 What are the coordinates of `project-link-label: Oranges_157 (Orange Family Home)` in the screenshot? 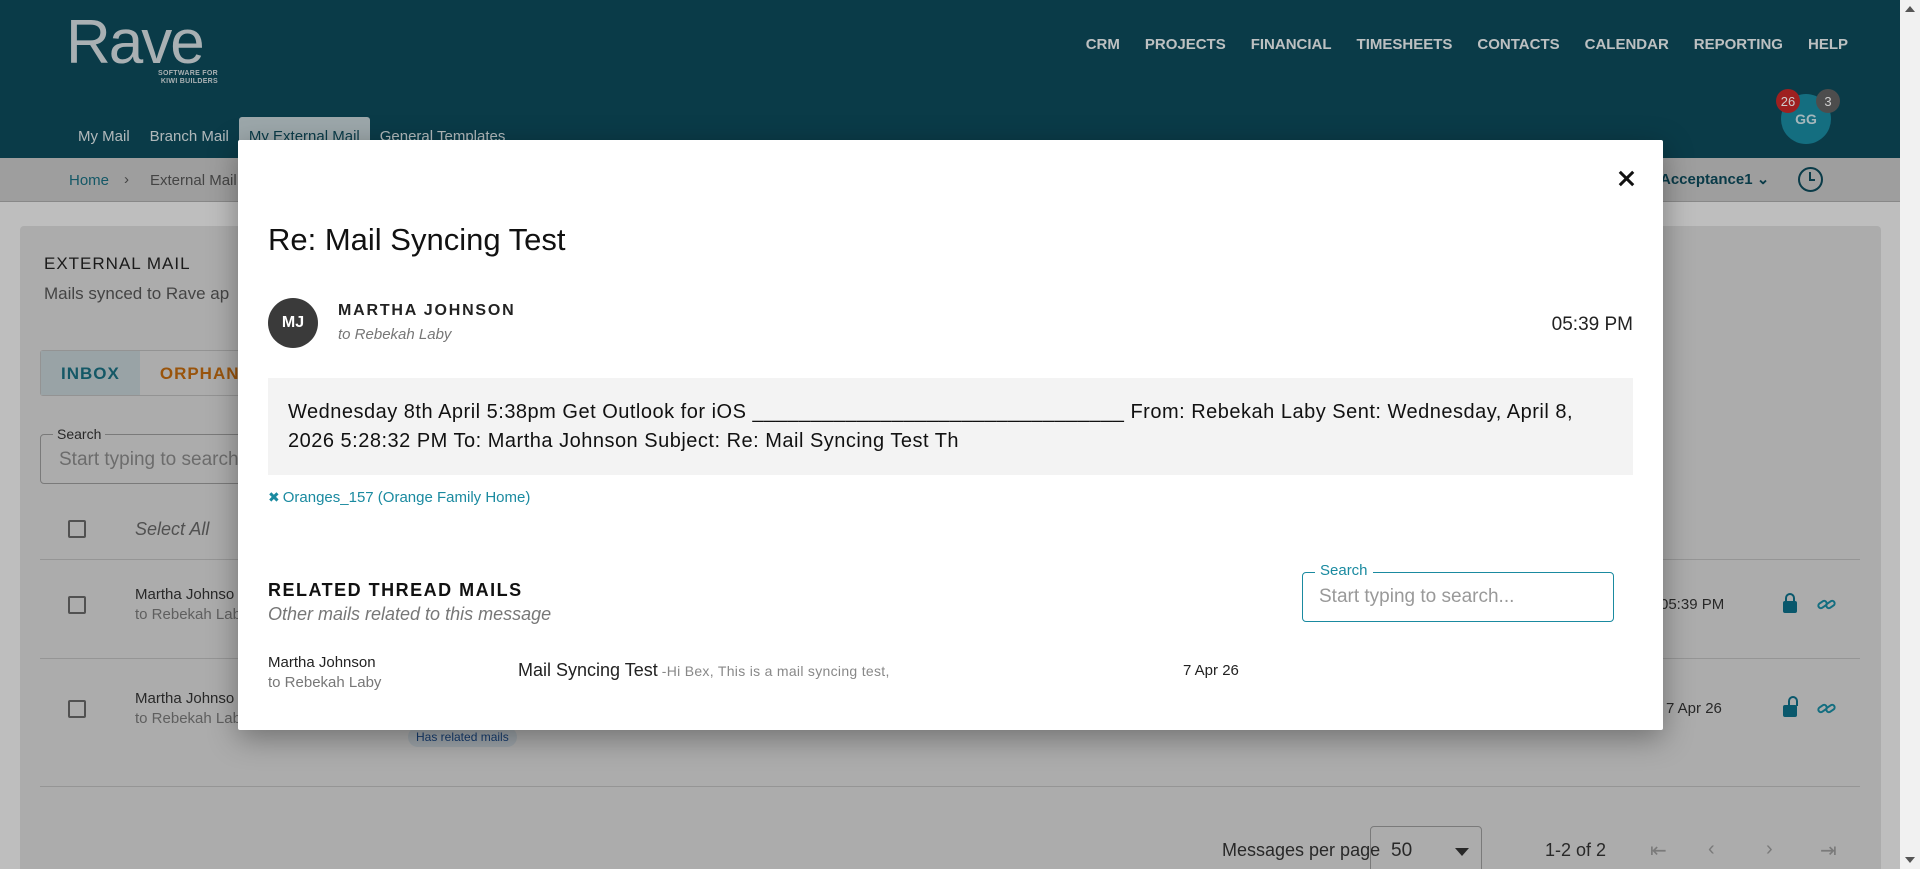 It's located at (406, 497).